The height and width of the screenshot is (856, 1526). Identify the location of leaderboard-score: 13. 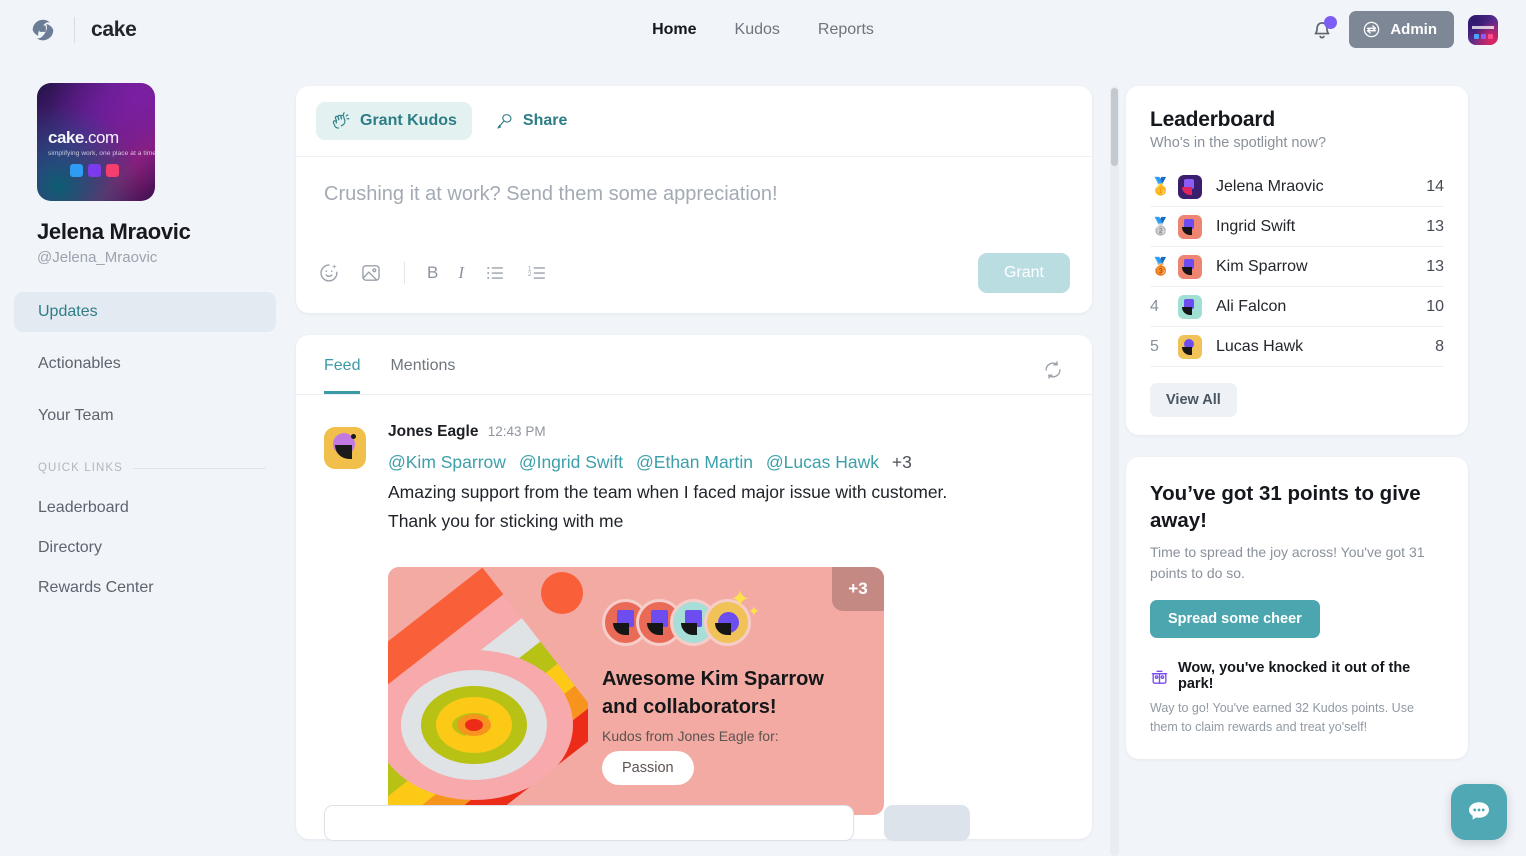
(1435, 266).